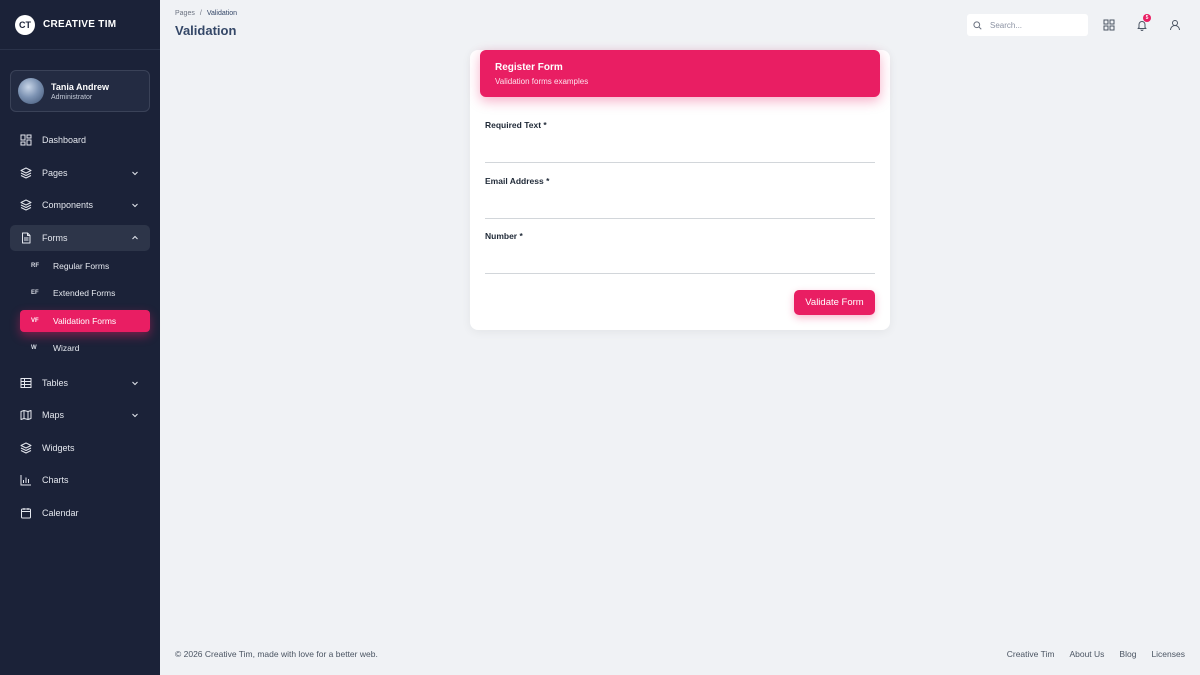 This screenshot has width=1200, height=675. I want to click on search-input, so click(1035, 25).